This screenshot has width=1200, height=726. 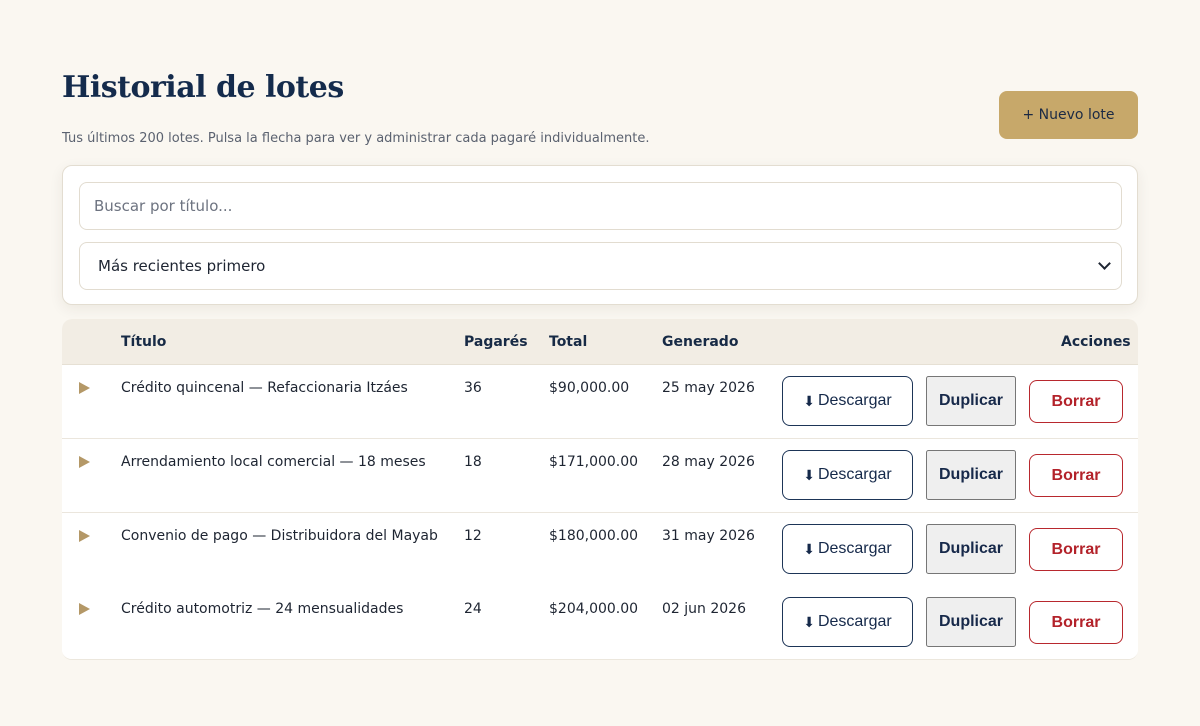 What do you see at coordinates (704, 609) in the screenshot?
I see `row-generated: 02 jun 2026` at bounding box center [704, 609].